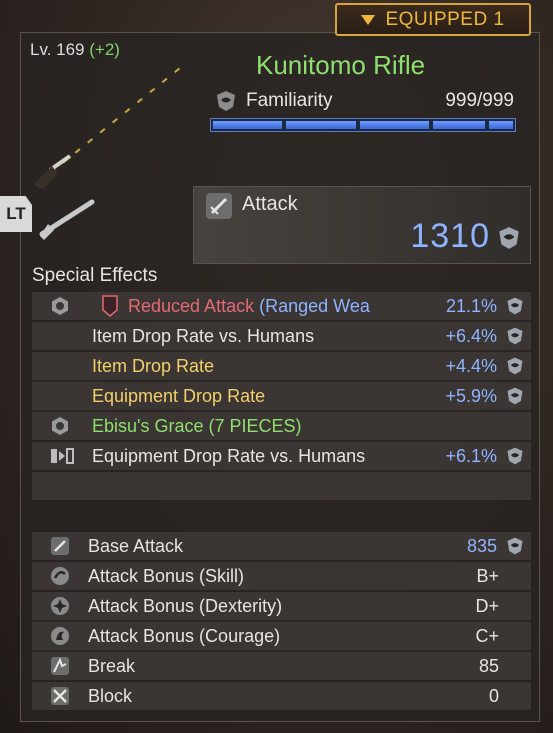 Image resolution: width=553 pixels, height=733 pixels. I want to click on effect-name: Ebisu's Grace (7 PIECES), so click(197, 425).